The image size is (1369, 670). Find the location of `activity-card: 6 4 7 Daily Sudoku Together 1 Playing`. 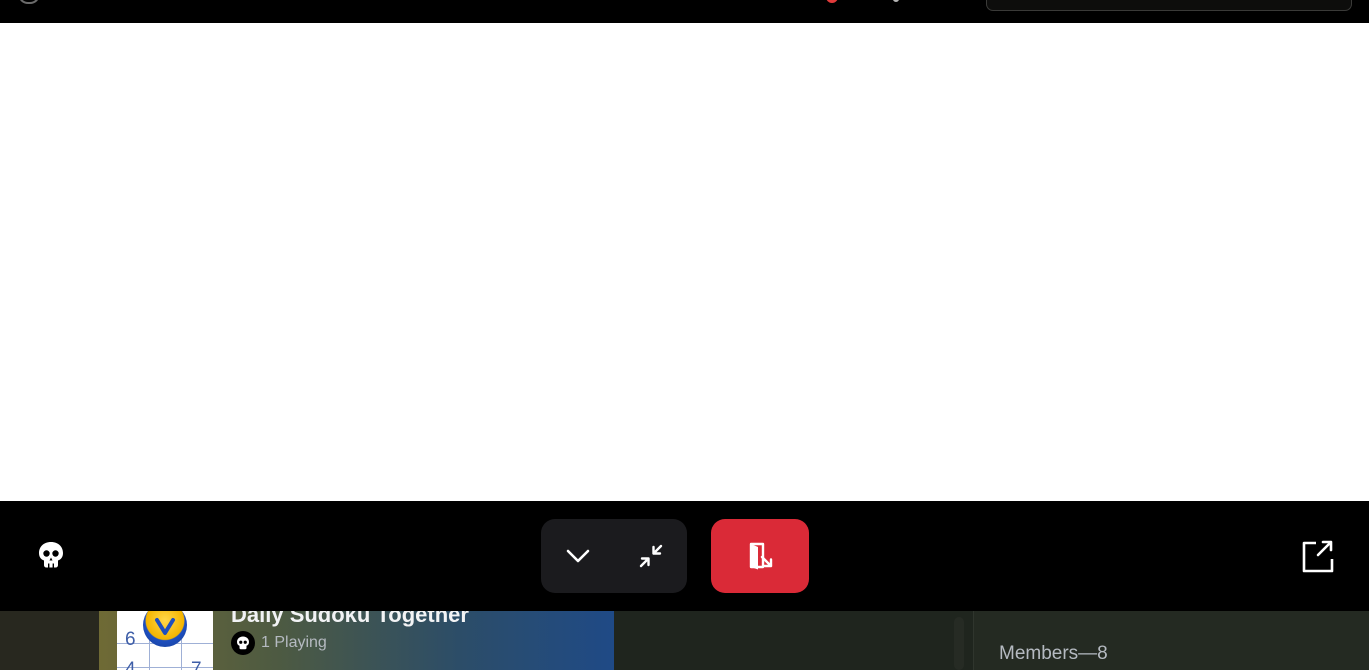

activity-card: 6 4 7 Daily Sudoku Together 1 Playing is located at coordinates (356, 640).